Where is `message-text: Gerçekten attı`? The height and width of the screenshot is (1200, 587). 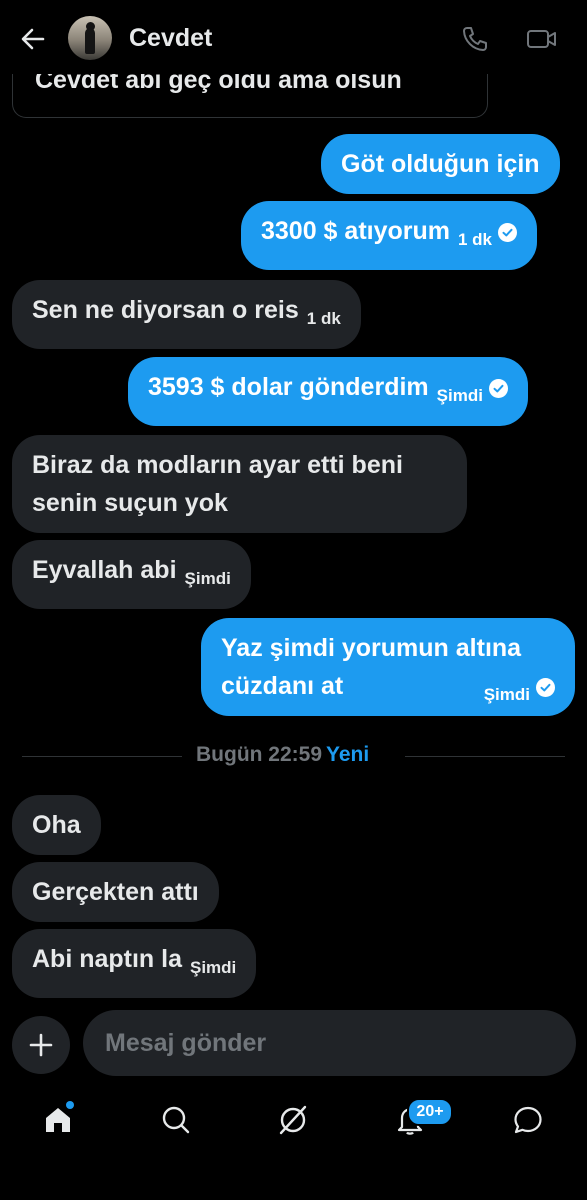
message-text: Gerçekten attı is located at coordinates (115, 892).